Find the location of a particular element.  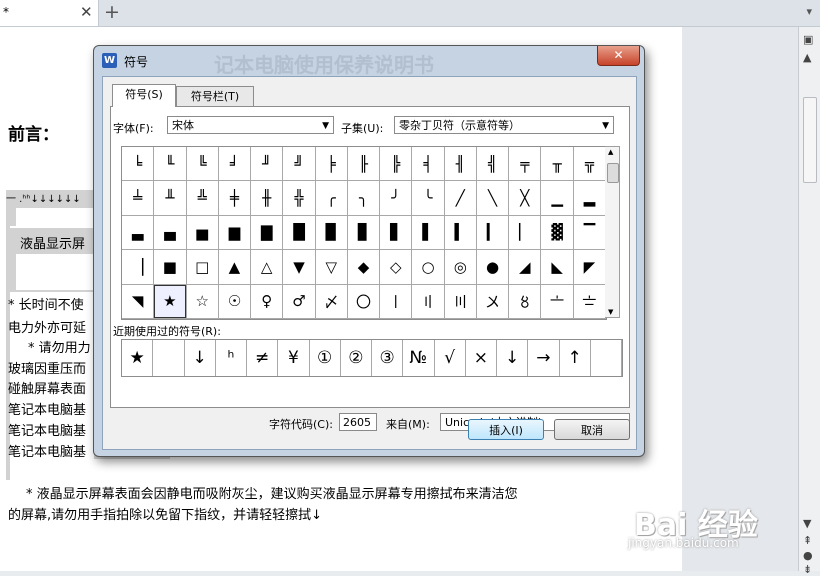

tab-symbols: 符号(S) is located at coordinates (144, 95).